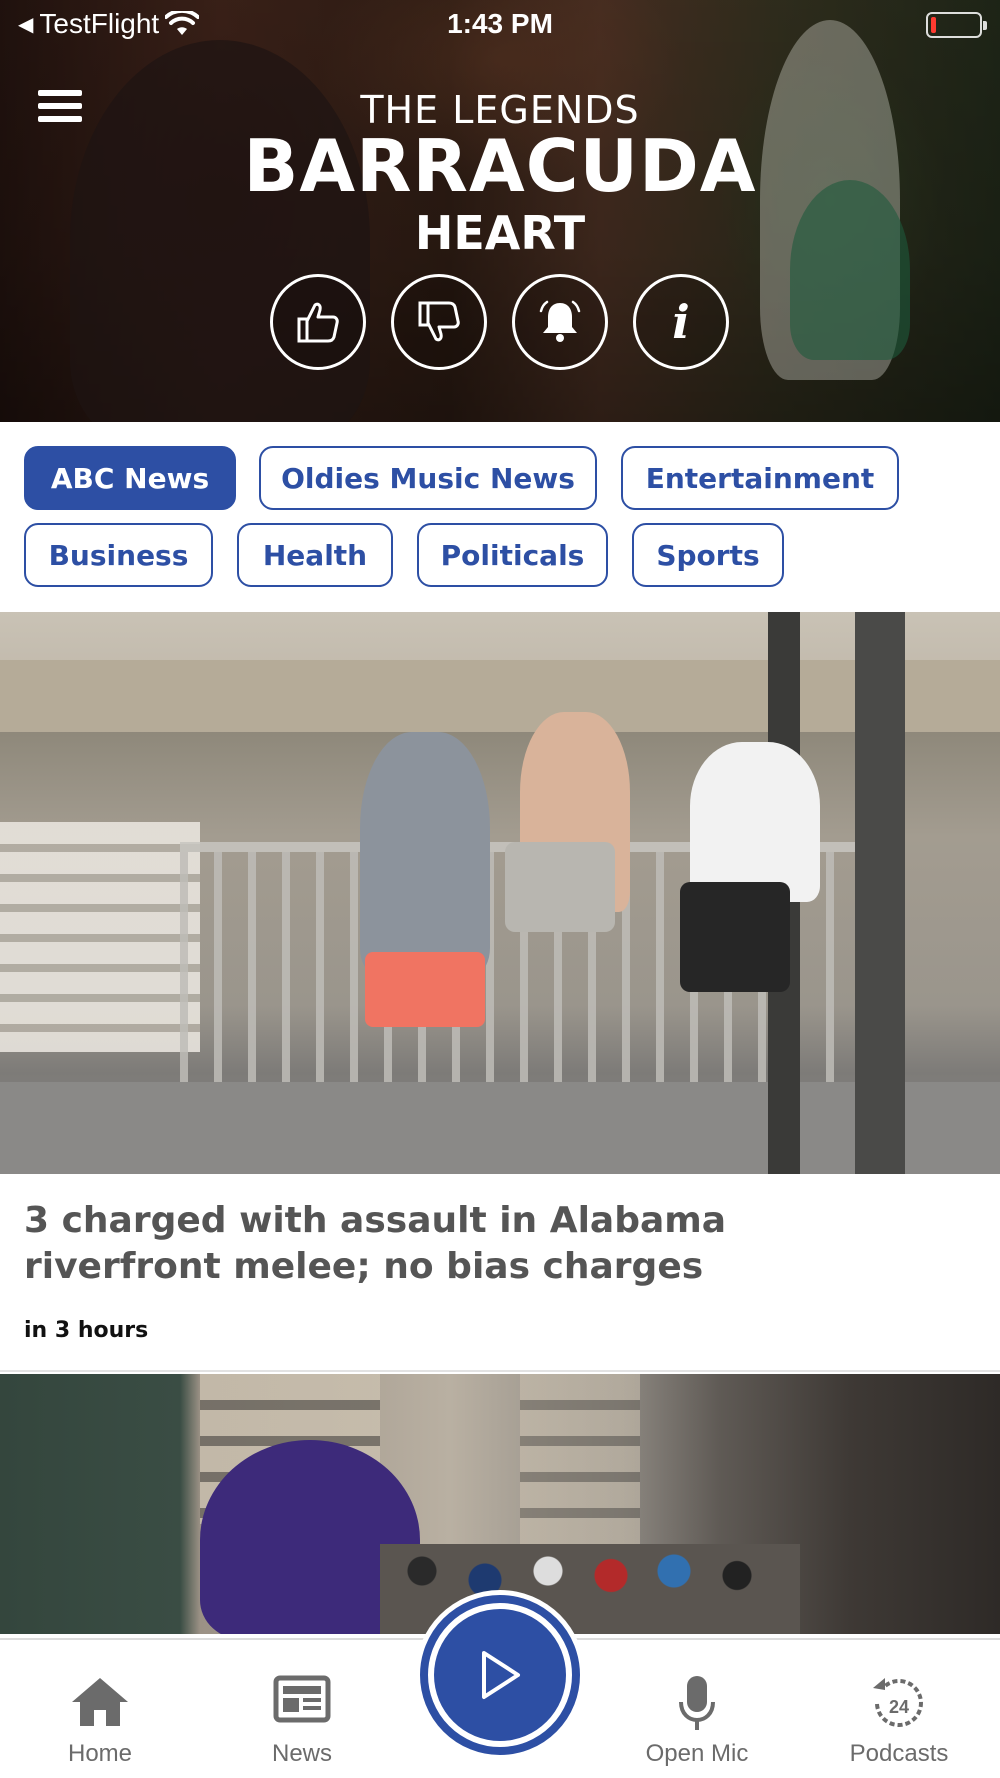  What do you see at coordinates (760, 478) in the screenshot?
I see `category-entertainment: Entertainment` at bounding box center [760, 478].